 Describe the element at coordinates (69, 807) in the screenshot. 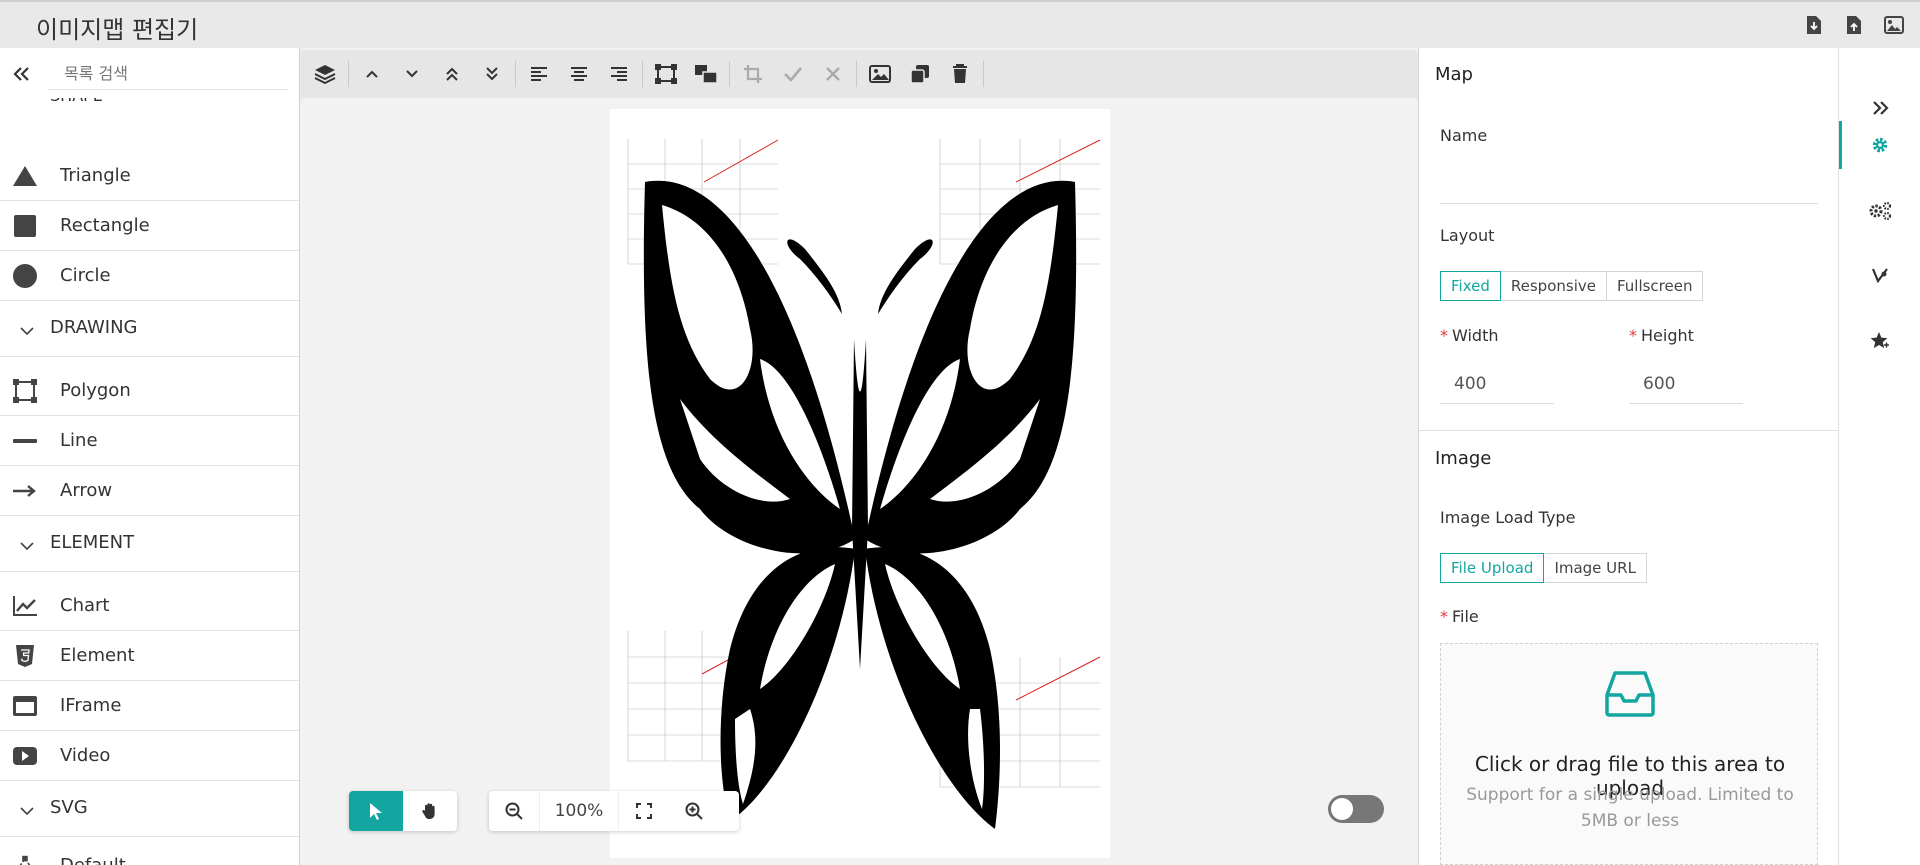

I see `section-label: SVG` at that location.